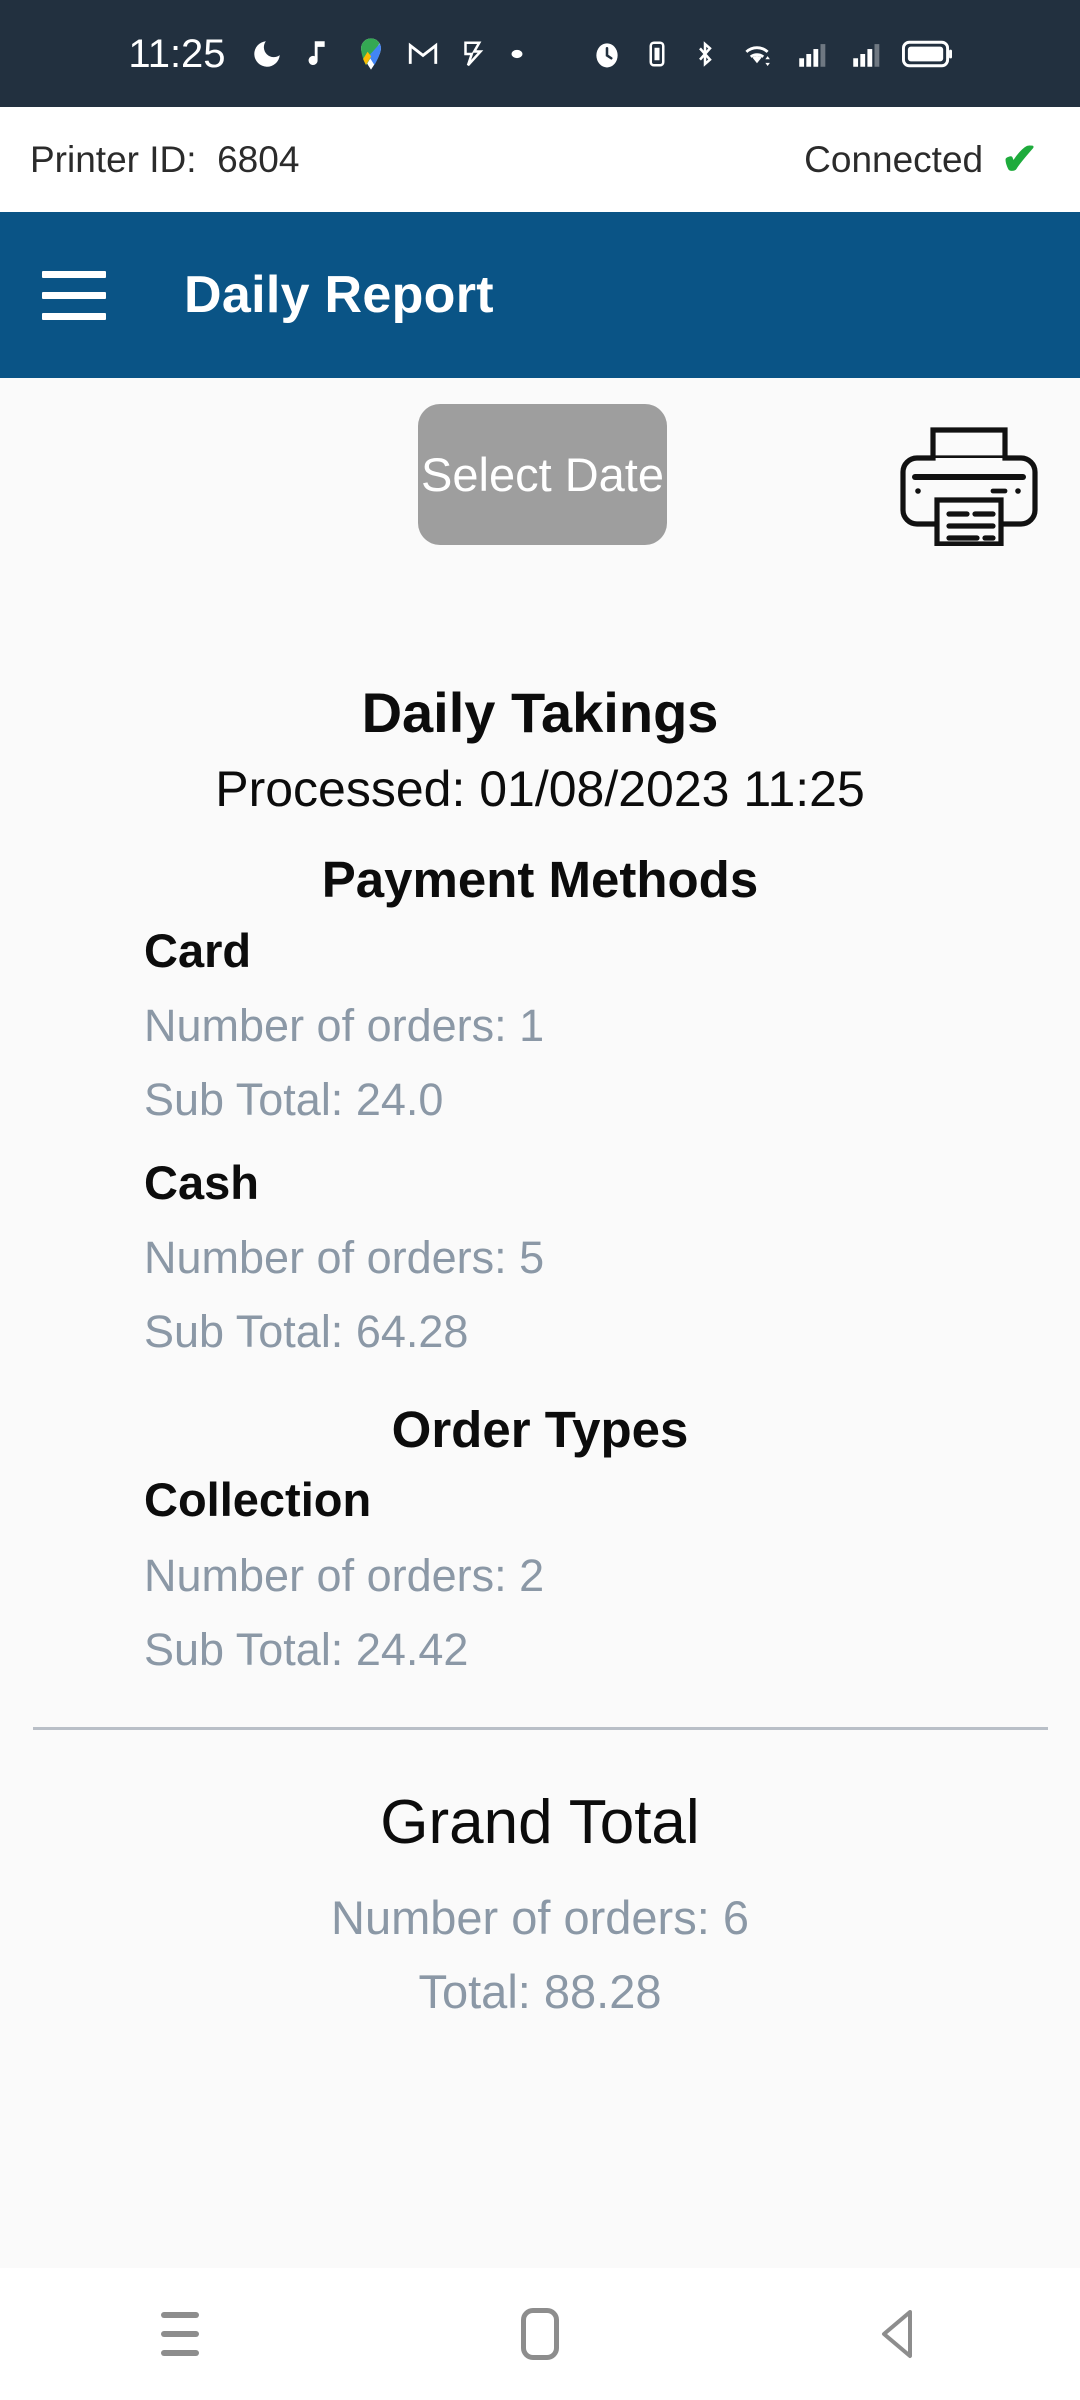 The image size is (1080, 2400). Describe the element at coordinates (969, 485) in the screenshot. I see `printer-icon` at that location.